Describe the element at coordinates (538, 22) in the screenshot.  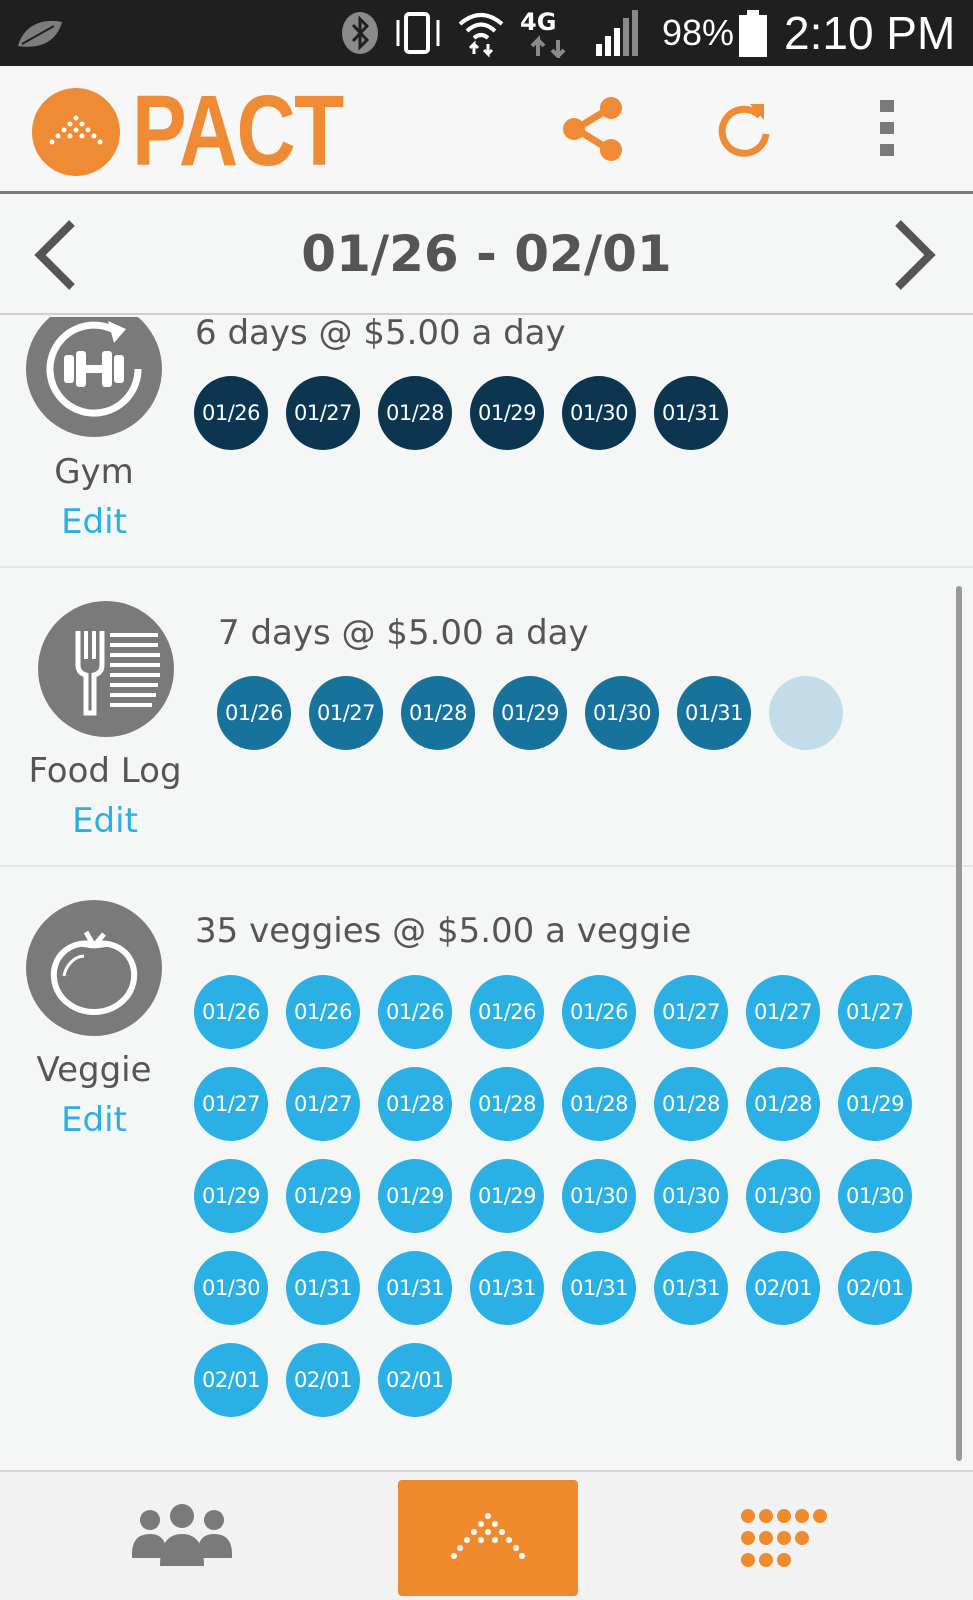
I see `svg-text: 4G` at that location.